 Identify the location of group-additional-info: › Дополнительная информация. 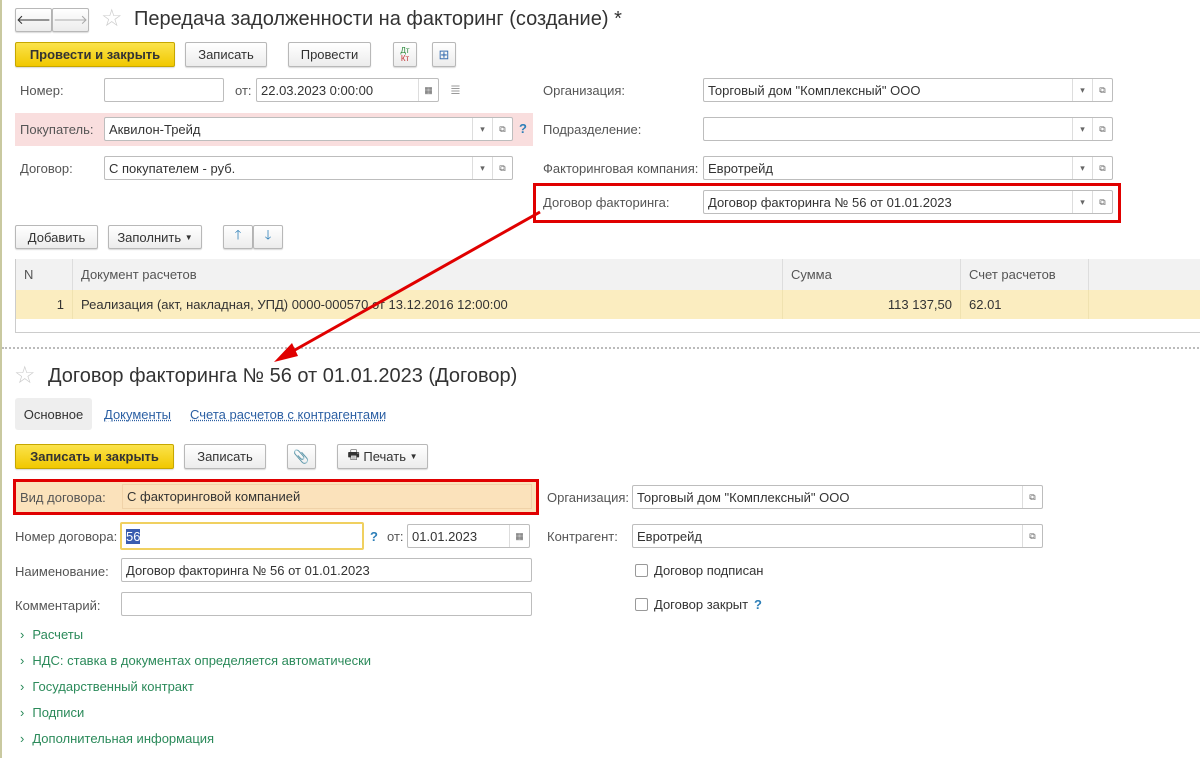
(117, 738).